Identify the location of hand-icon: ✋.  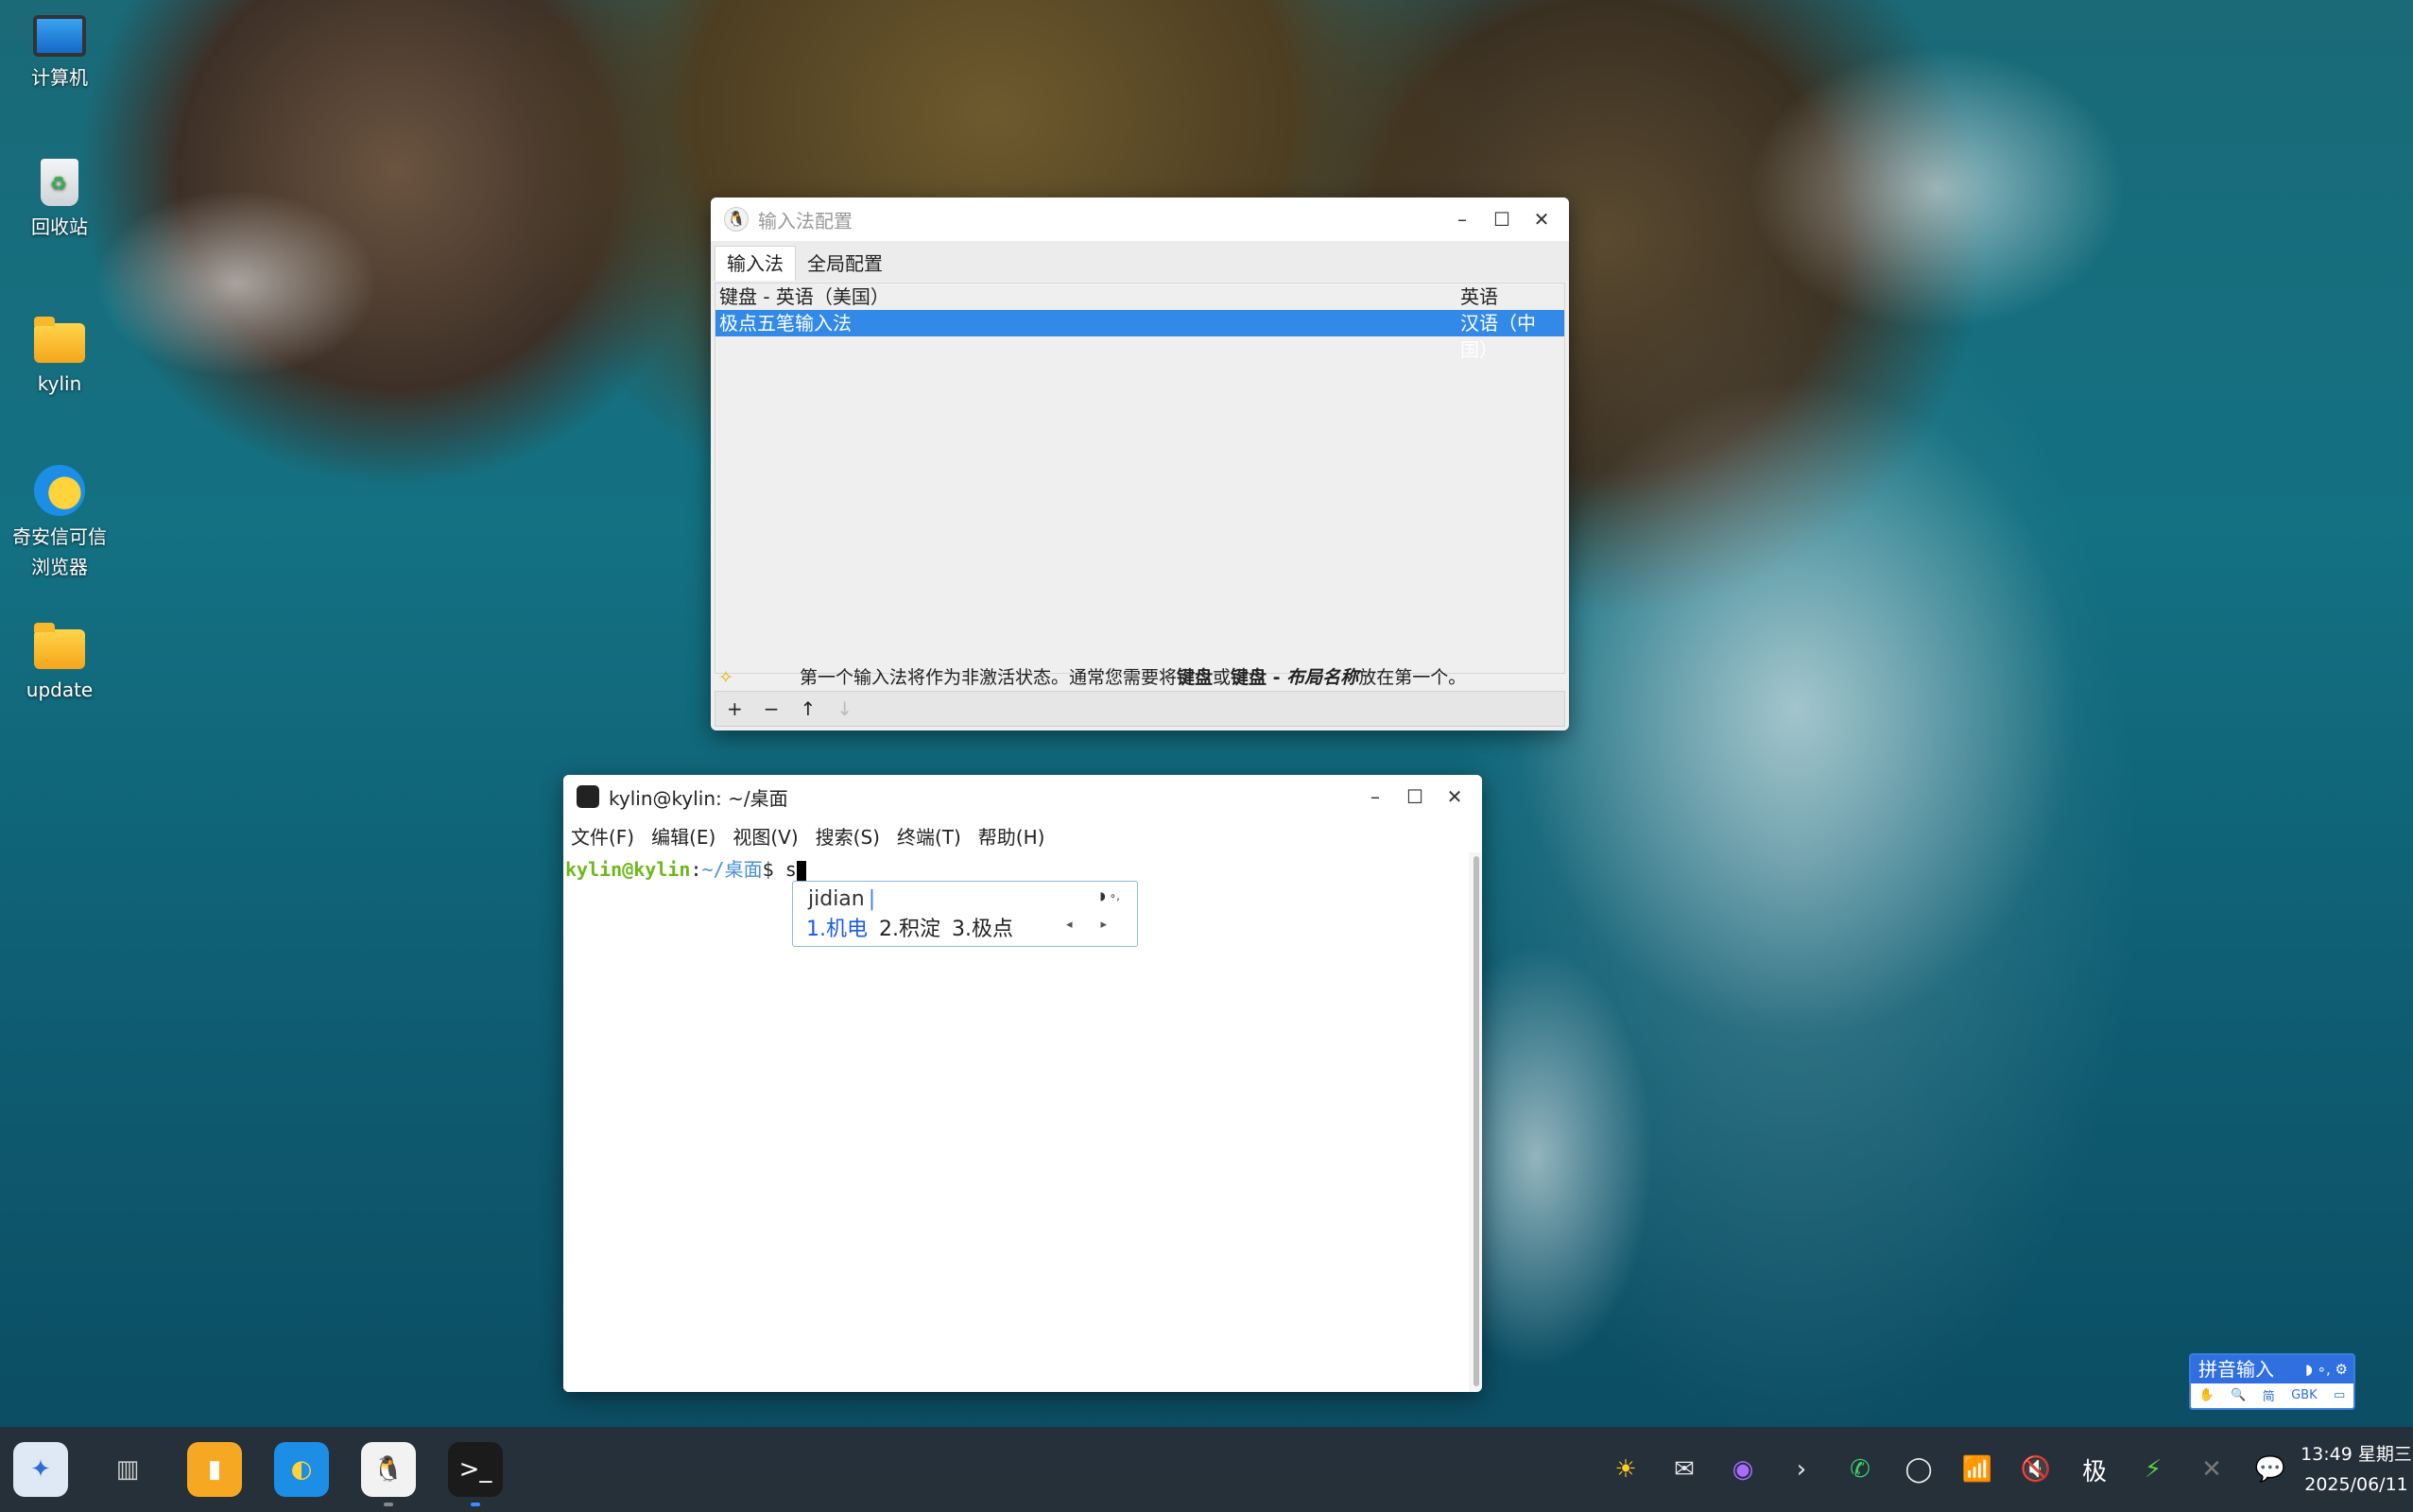
(2207, 1395).